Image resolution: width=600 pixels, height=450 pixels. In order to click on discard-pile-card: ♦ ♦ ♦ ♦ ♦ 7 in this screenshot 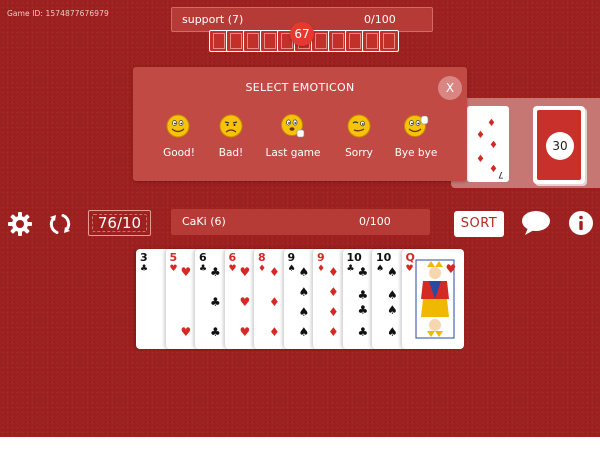, I will do `click(488, 144)`.